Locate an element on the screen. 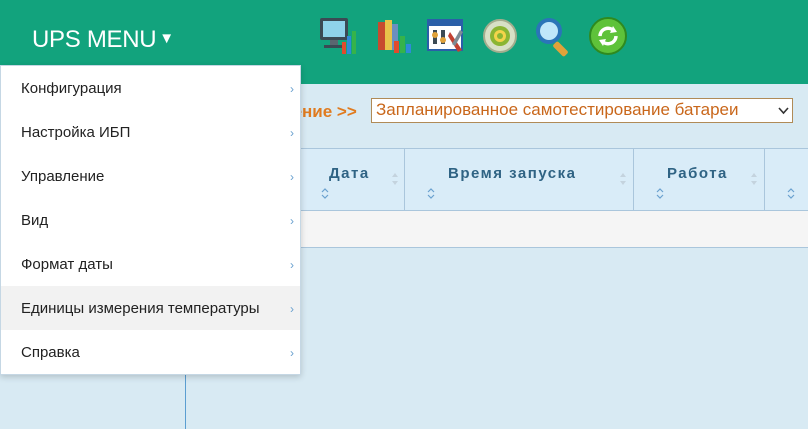  menu-item-control: Управление › is located at coordinates (150, 176).